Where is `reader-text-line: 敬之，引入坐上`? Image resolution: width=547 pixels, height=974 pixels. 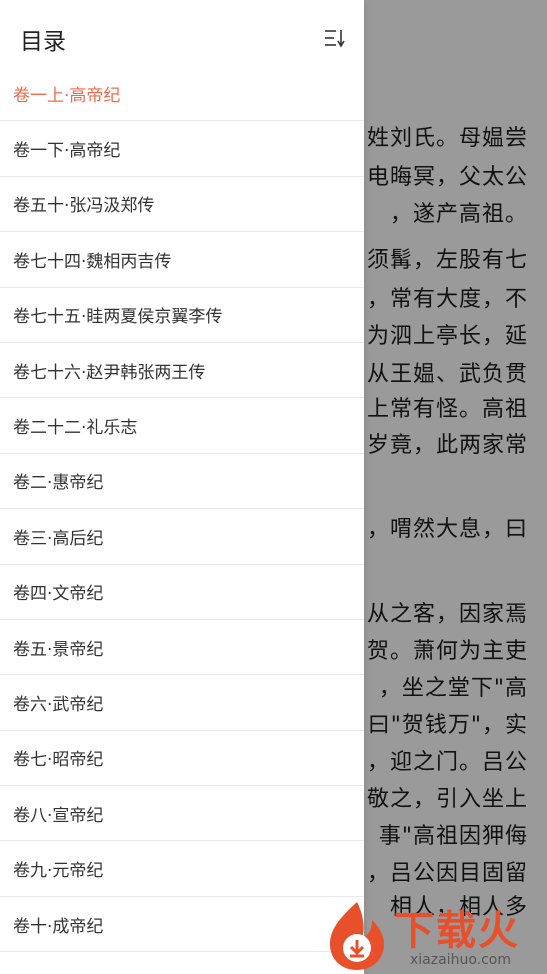
reader-text-line: 敬之，引入坐上 is located at coordinates (447, 799).